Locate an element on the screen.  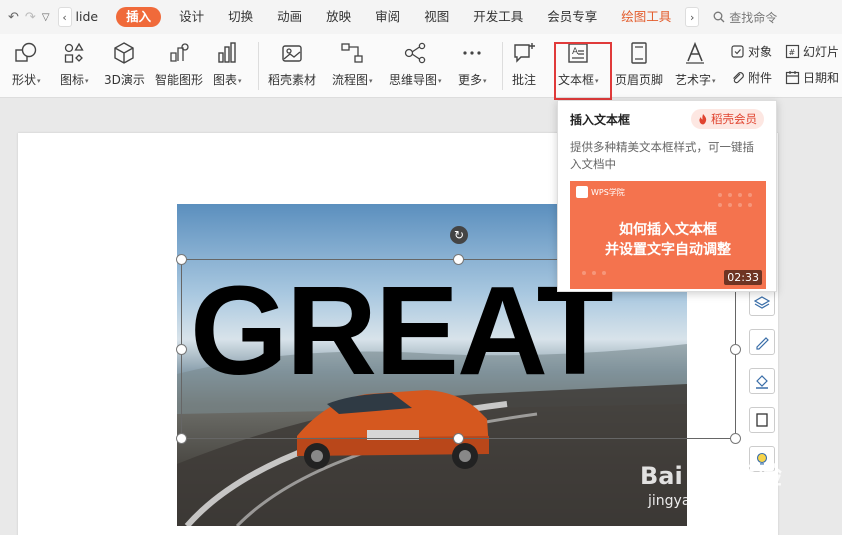
comment-label: 批注 is located at coordinates (523, 80).